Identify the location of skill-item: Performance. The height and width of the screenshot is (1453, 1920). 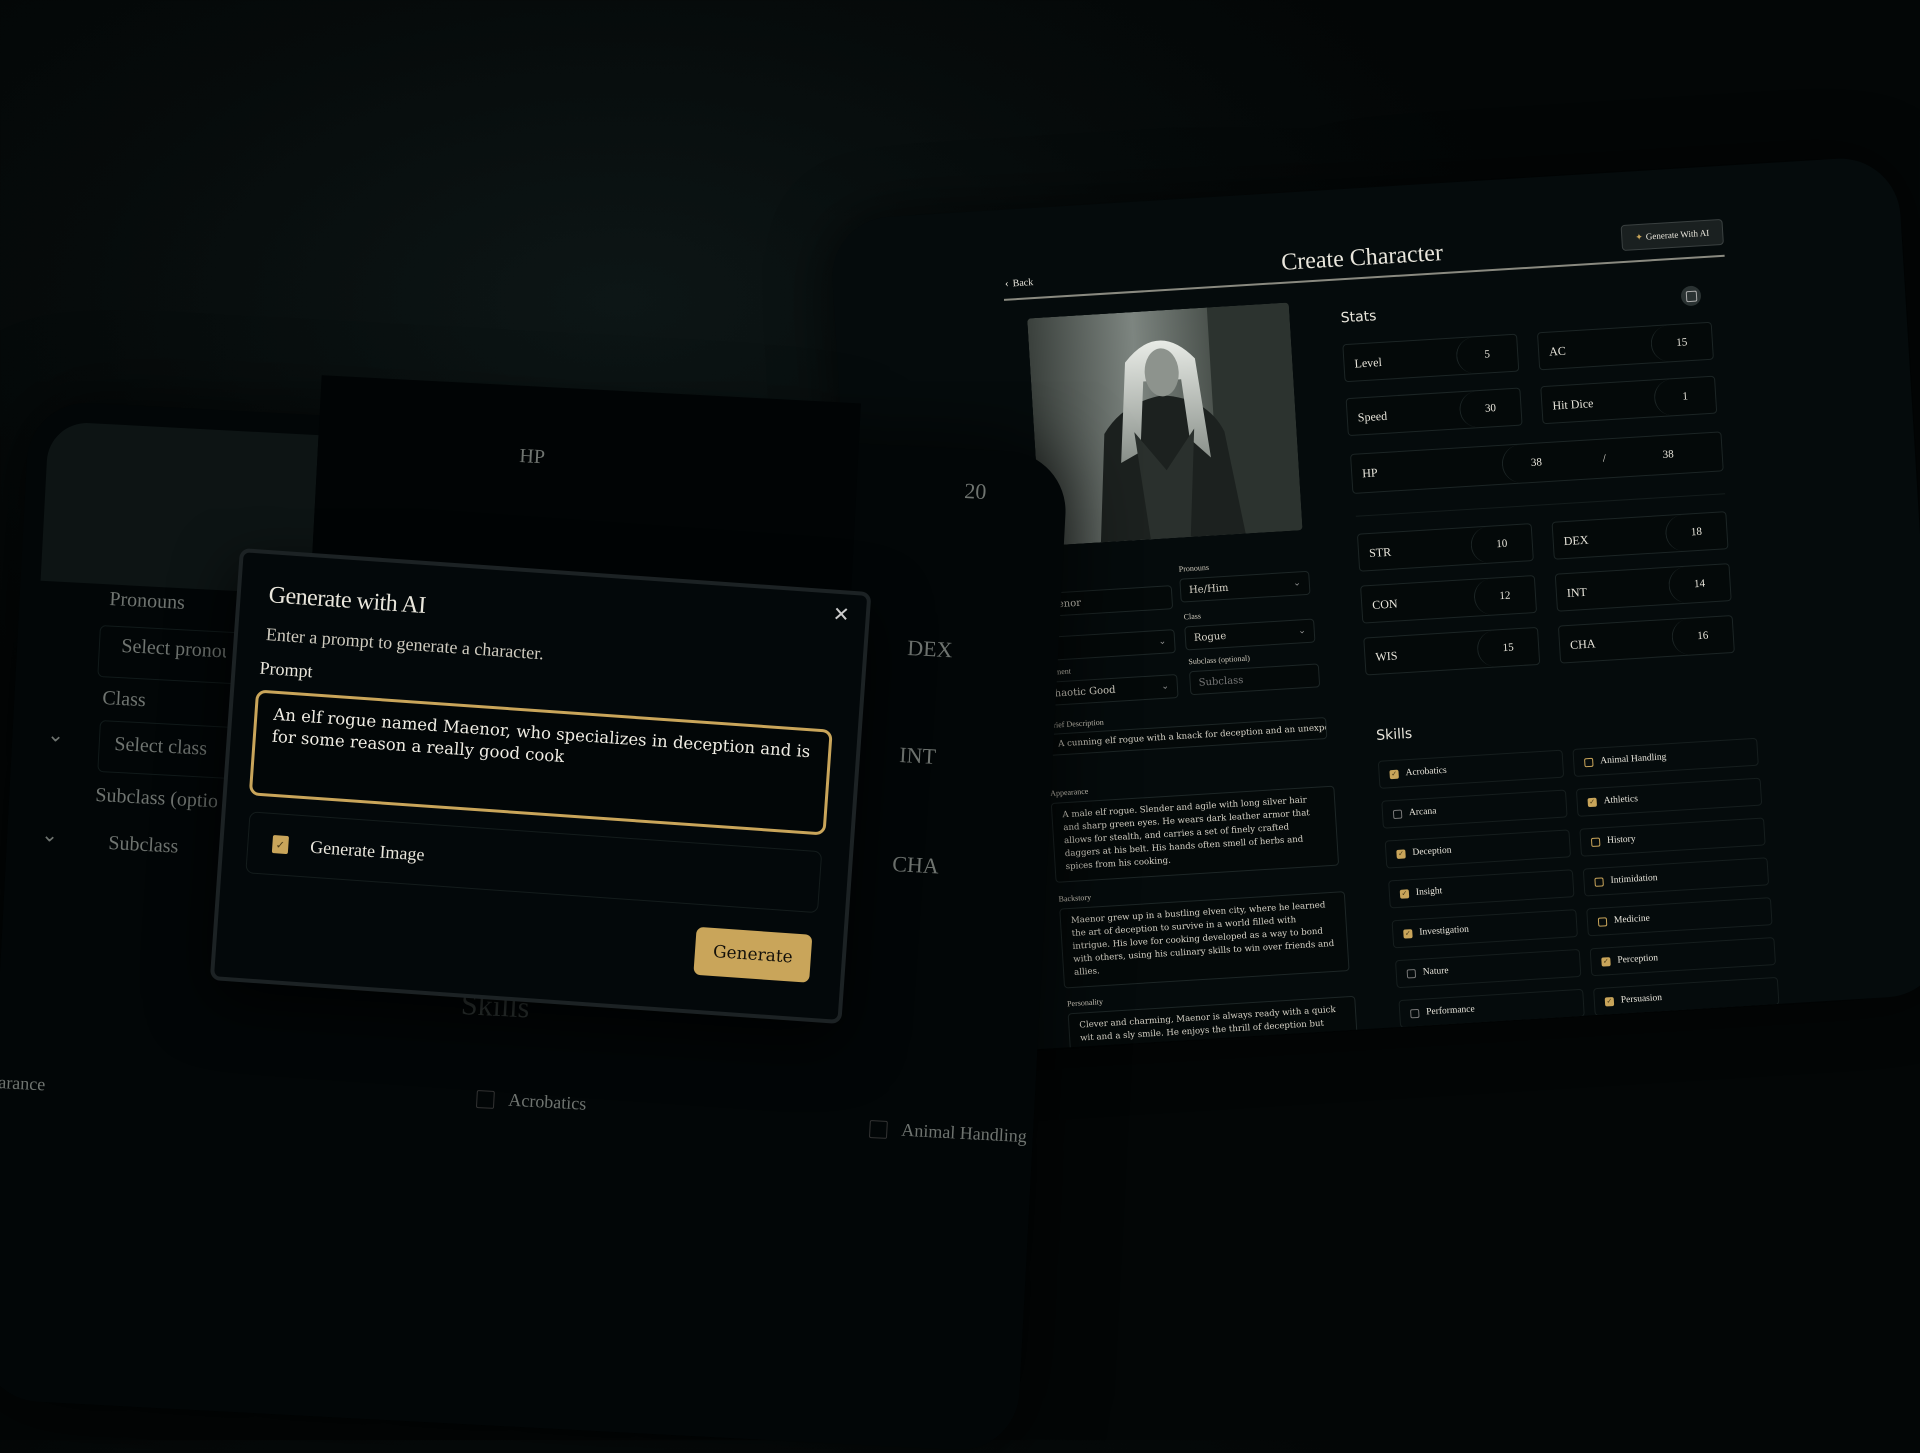
(1491, 1008).